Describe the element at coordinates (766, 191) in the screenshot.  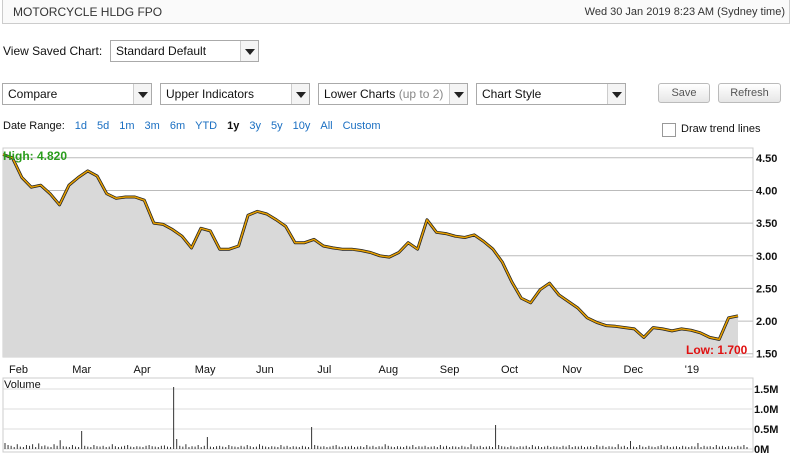
I see `y-tick-label: 4.00` at that location.